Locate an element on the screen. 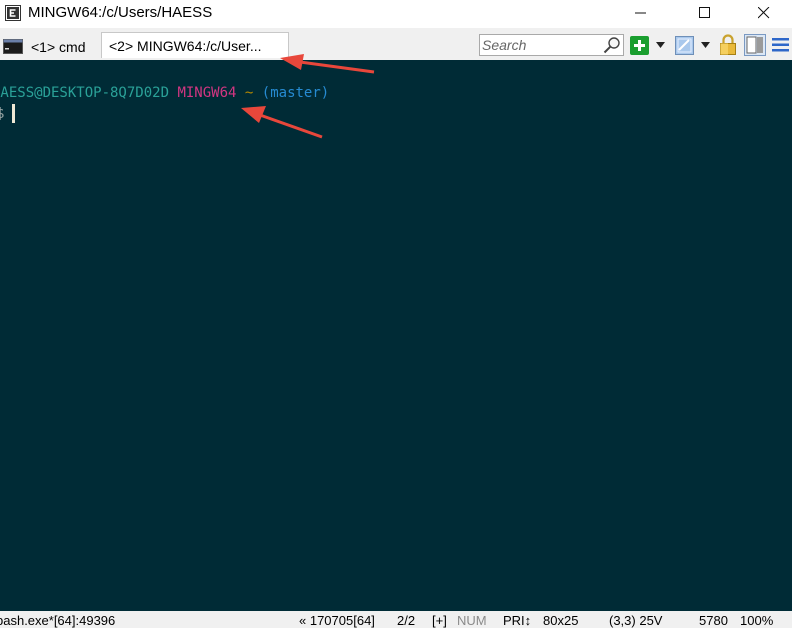 This screenshot has height=628, width=792. conemu-app-icon is located at coordinates (13, 13).